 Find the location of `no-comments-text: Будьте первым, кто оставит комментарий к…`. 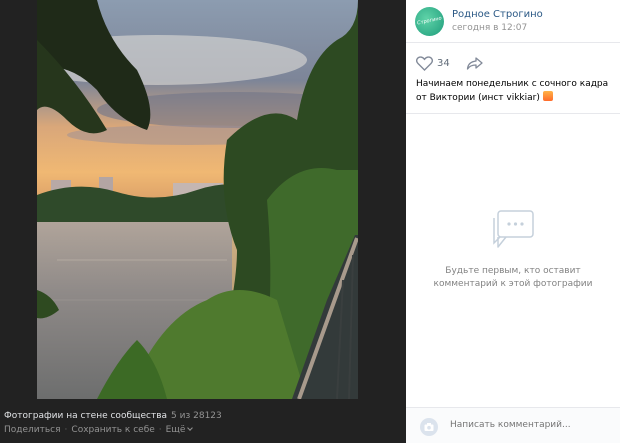

no-comments-text: Будьте первым, кто оставит комментарий к… is located at coordinates (513, 277).